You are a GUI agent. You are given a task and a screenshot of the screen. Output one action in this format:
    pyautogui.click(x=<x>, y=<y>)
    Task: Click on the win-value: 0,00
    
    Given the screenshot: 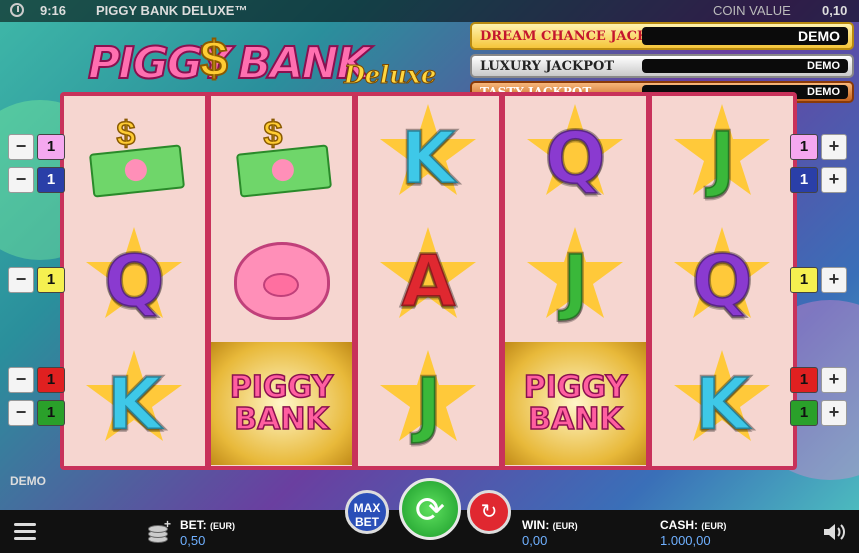 What is the action you would take?
    pyautogui.click(x=535, y=540)
    